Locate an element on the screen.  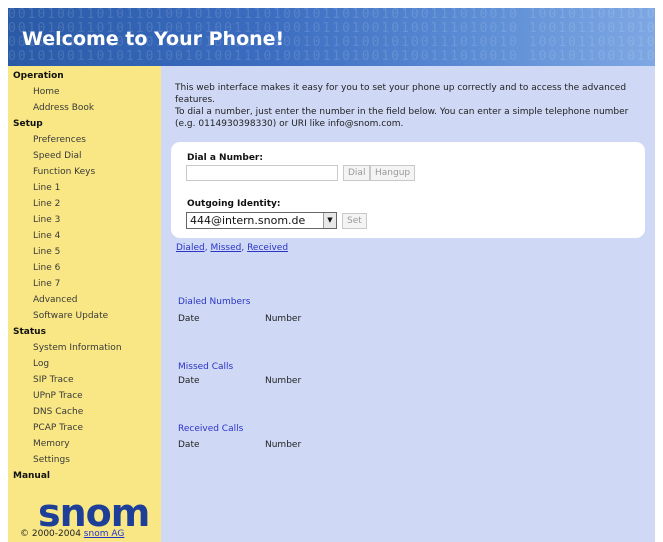
copyright: © 2000-2004 snom AG is located at coordinates (72, 534).